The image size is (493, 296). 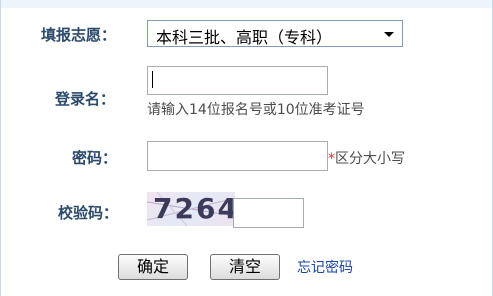 What do you see at coordinates (85, 99) in the screenshot?
I see `username-label: 登录名：` at bounding box center [85, 99].